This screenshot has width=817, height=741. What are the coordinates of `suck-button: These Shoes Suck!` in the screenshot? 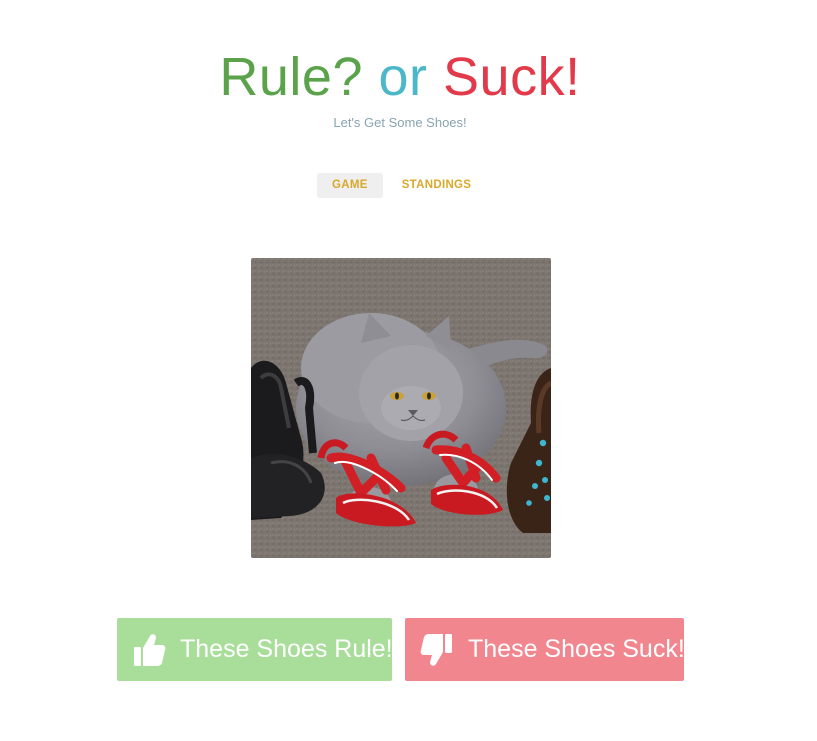 It's located at (545, 649).